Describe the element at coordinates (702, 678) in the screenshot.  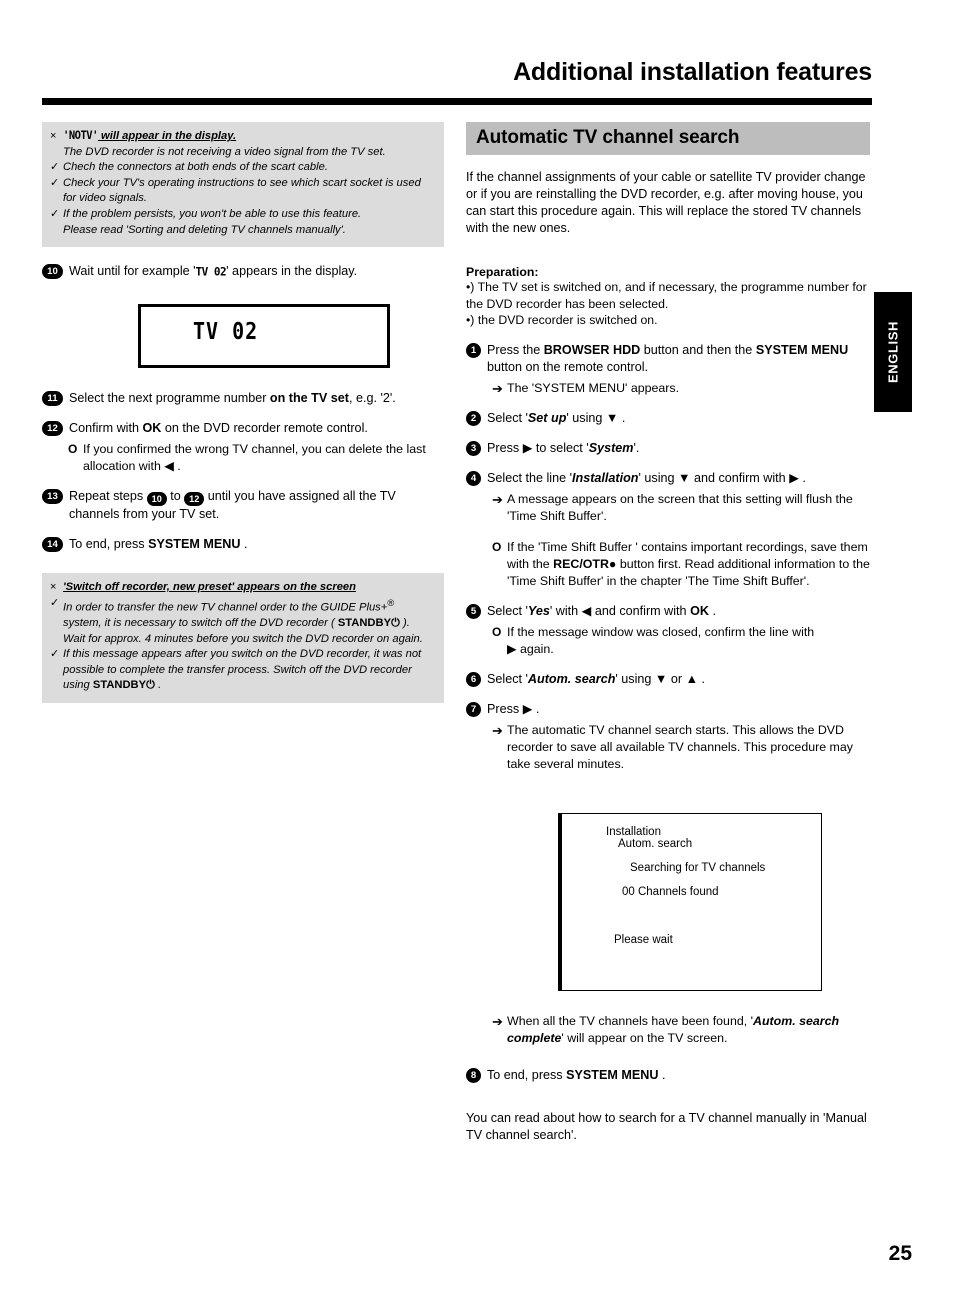
I see `s6-post: .` at that location.